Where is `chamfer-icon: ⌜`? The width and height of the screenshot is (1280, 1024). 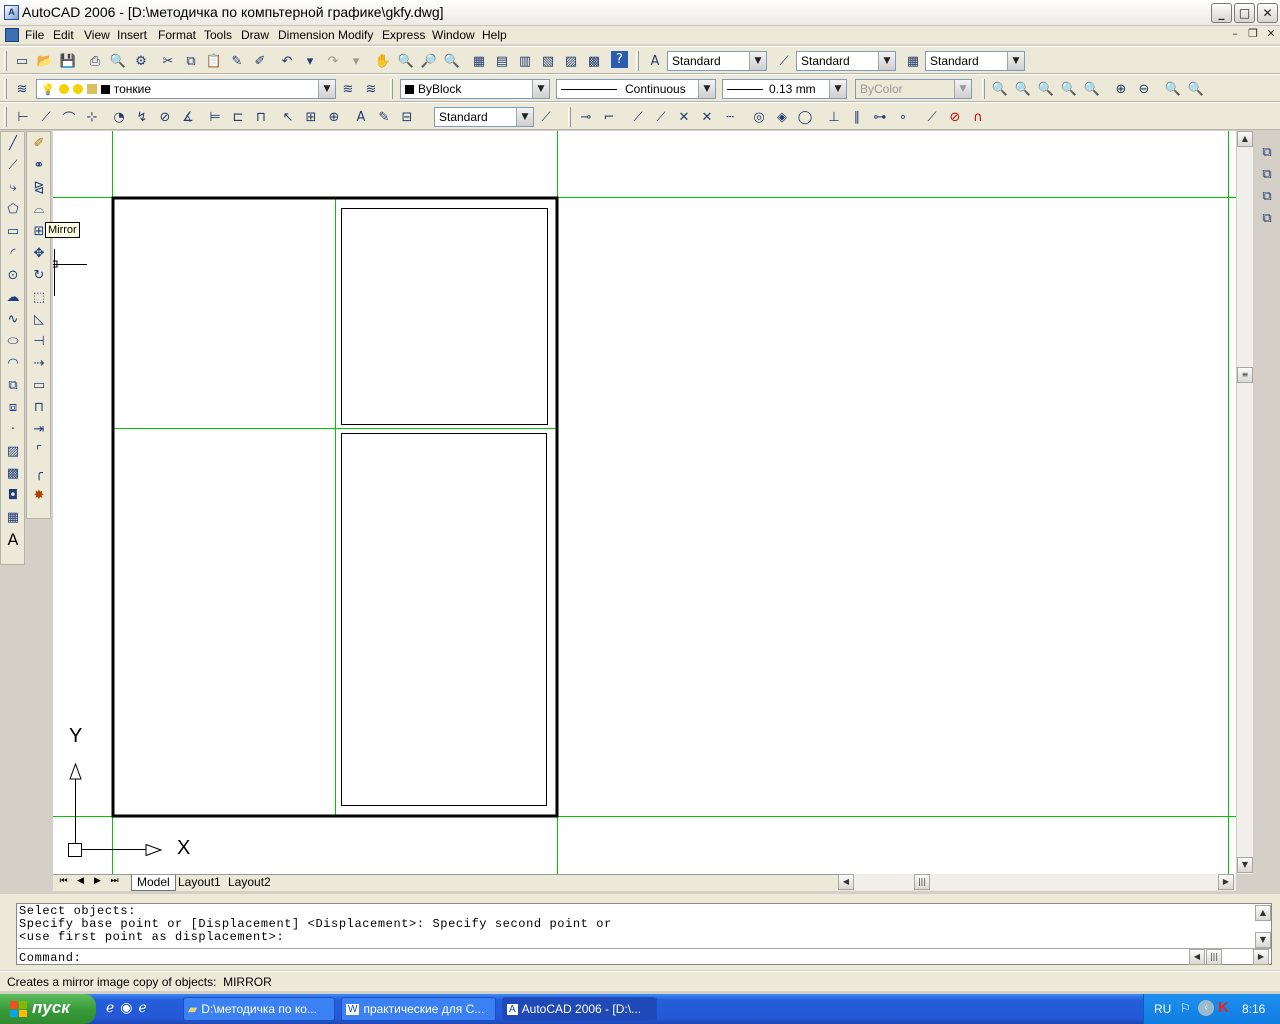
chamfer-icon: ⌜ is located at coordinates (39, 451).